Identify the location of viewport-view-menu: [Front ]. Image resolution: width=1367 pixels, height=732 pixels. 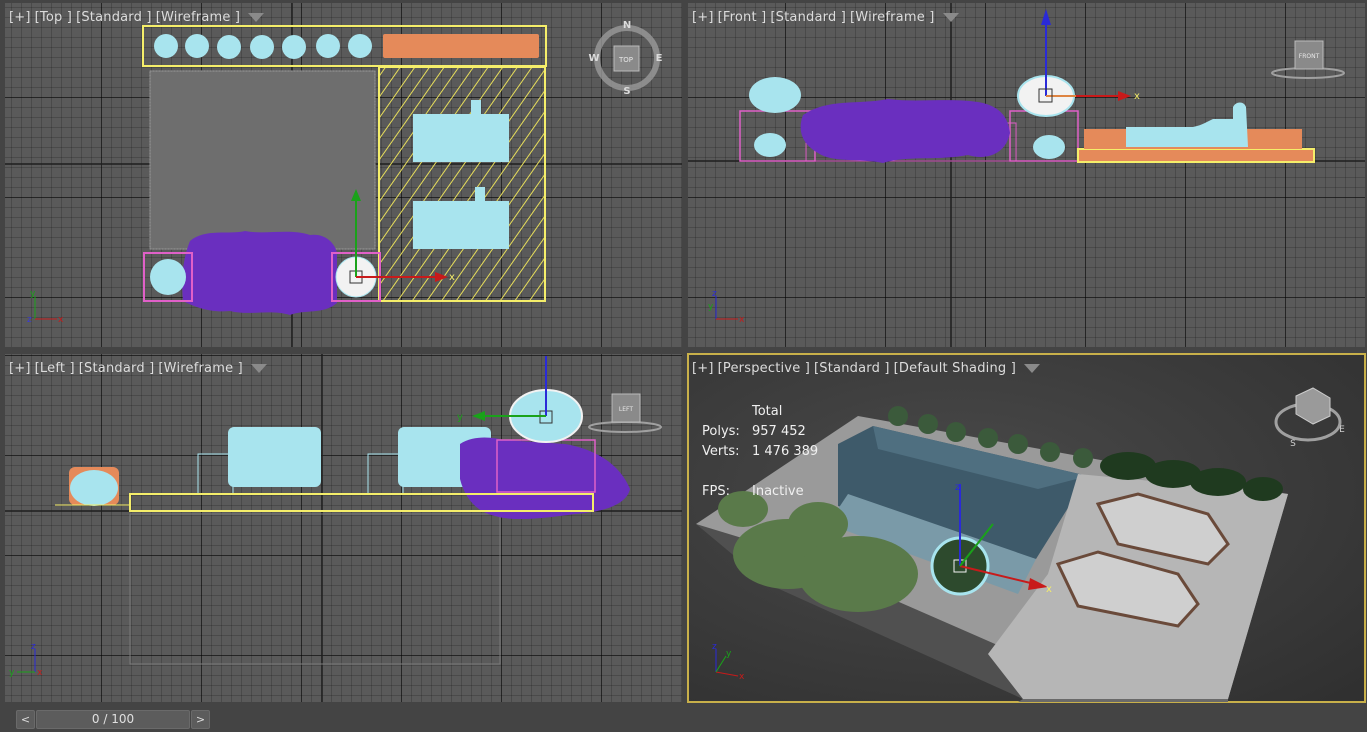
(742, 17).